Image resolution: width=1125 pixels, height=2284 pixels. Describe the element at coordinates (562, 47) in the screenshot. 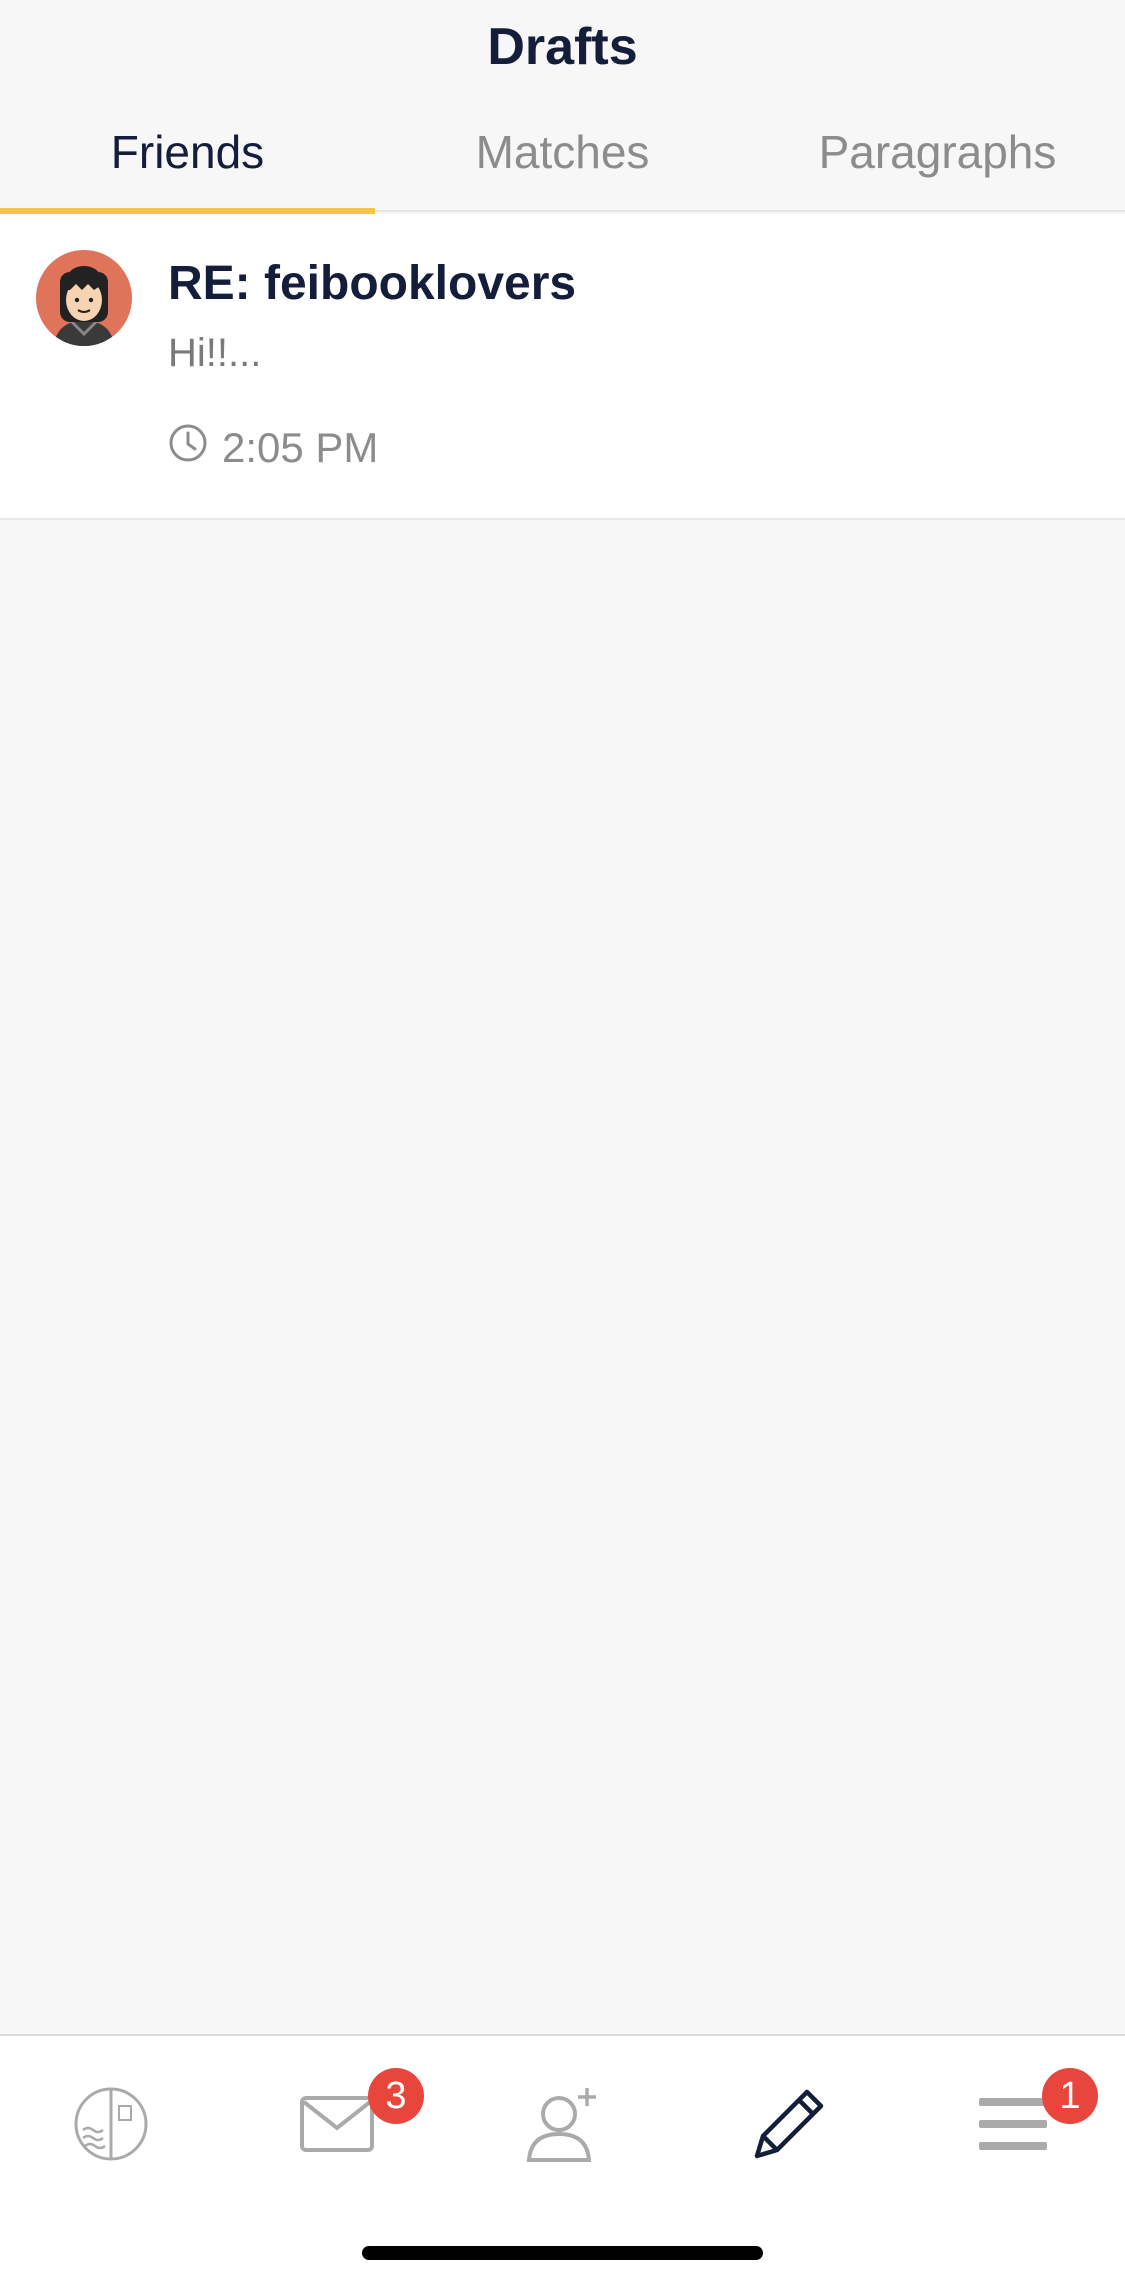

I see `page-title: Drafts` at that location.